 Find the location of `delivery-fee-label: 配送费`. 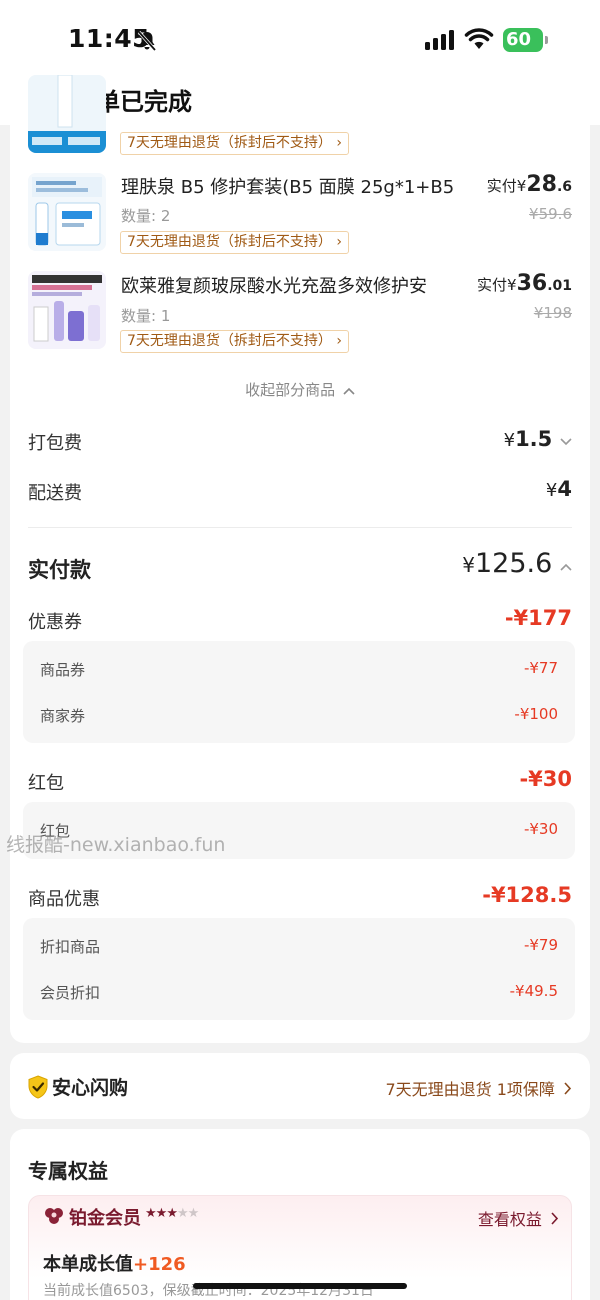

delivery-fee-label: 配送费 is located at coordinates (55, 493).